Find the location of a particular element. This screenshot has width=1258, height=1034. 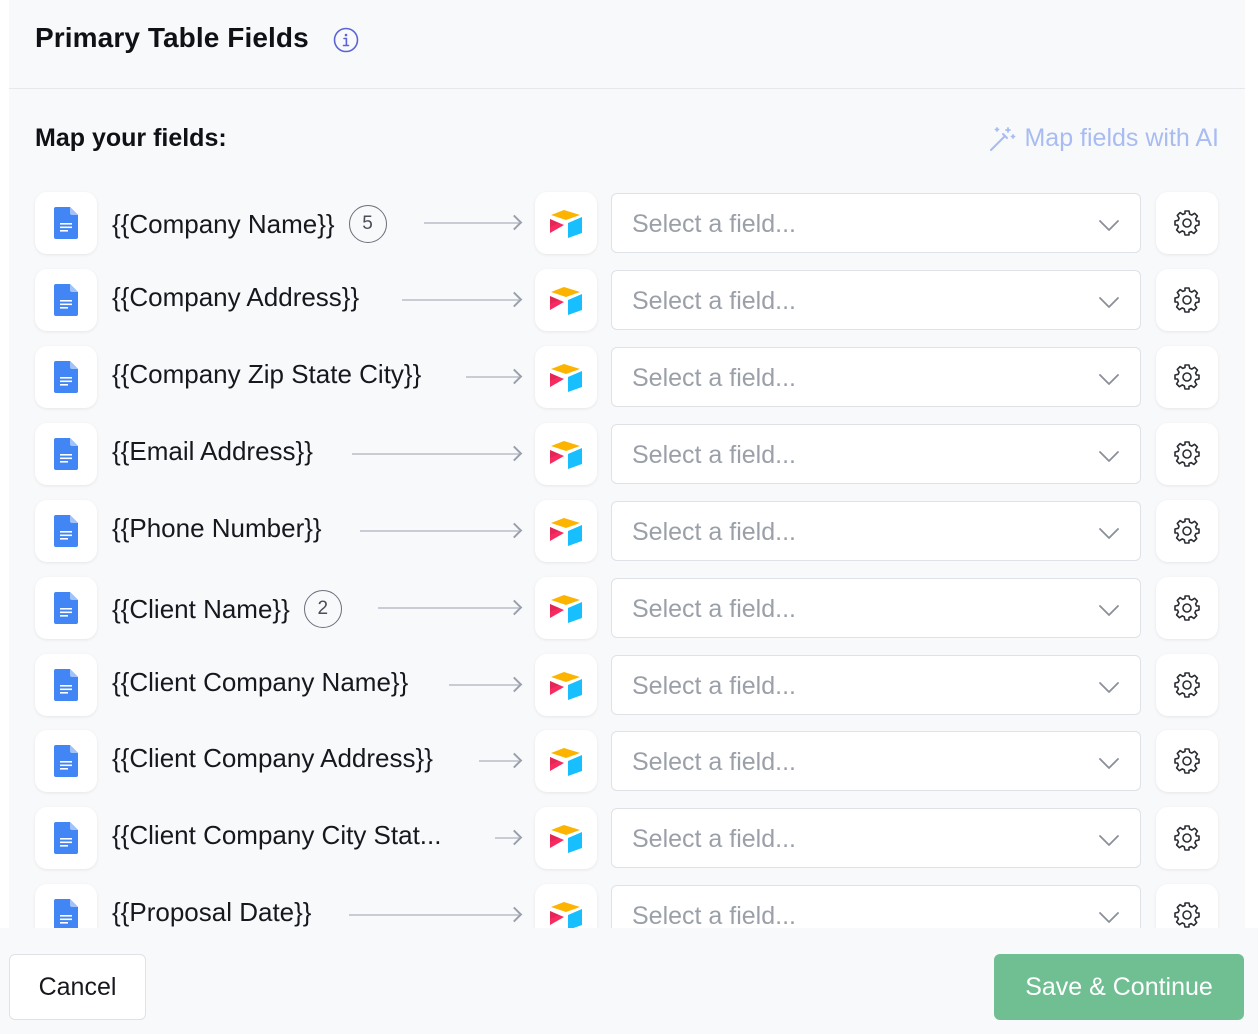

token-label: {{Client Name}} is located at coordinates (201, 608).